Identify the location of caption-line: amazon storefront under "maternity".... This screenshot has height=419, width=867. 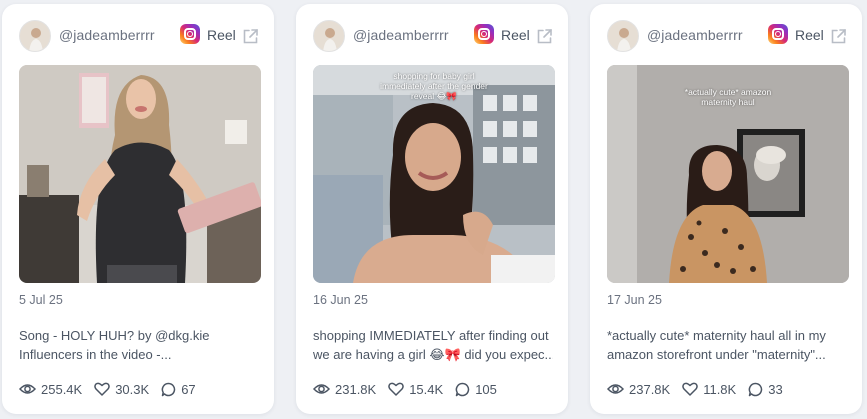
(716, 354).